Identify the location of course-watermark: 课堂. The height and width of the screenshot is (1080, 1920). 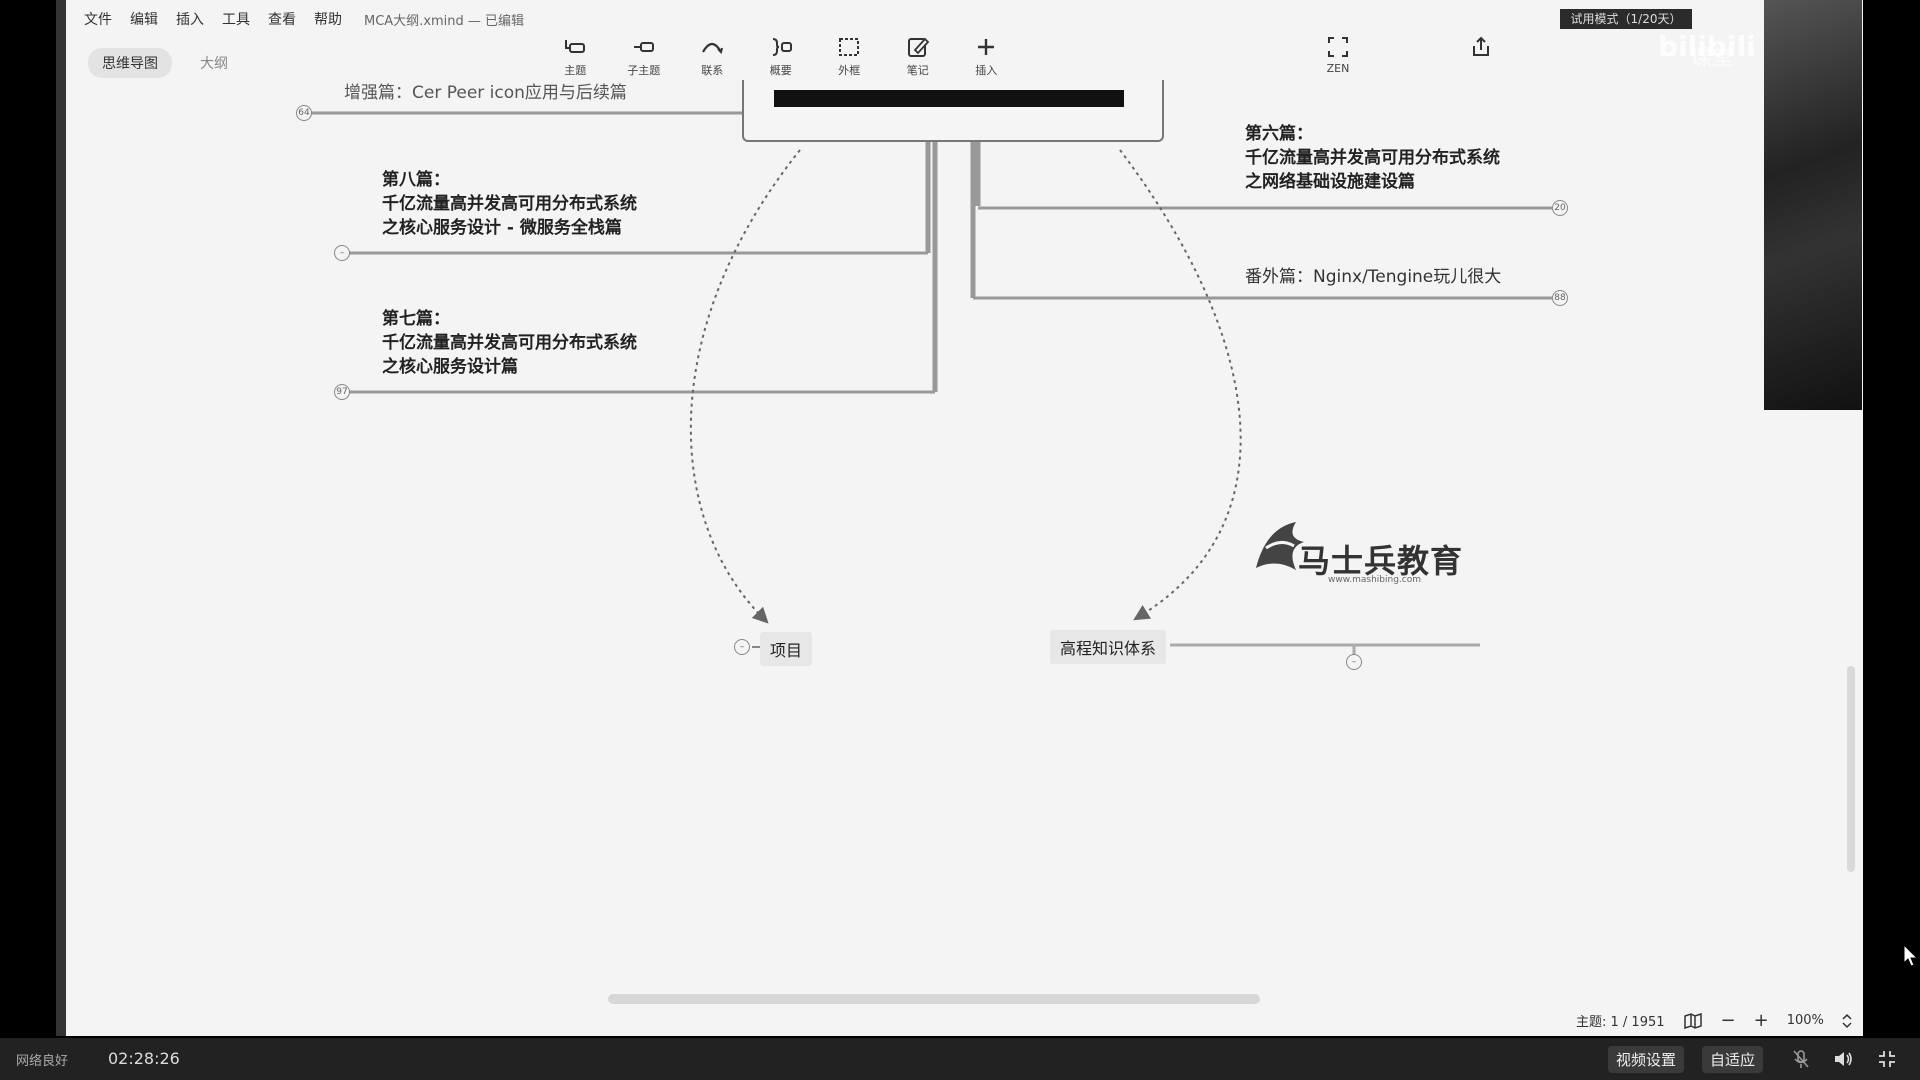
(1712, 58).